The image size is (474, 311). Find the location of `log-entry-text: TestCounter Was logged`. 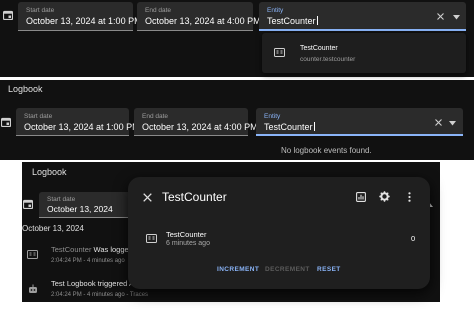

log-entry-text: TestCounter Was logged is located at coordinates (92, 249).